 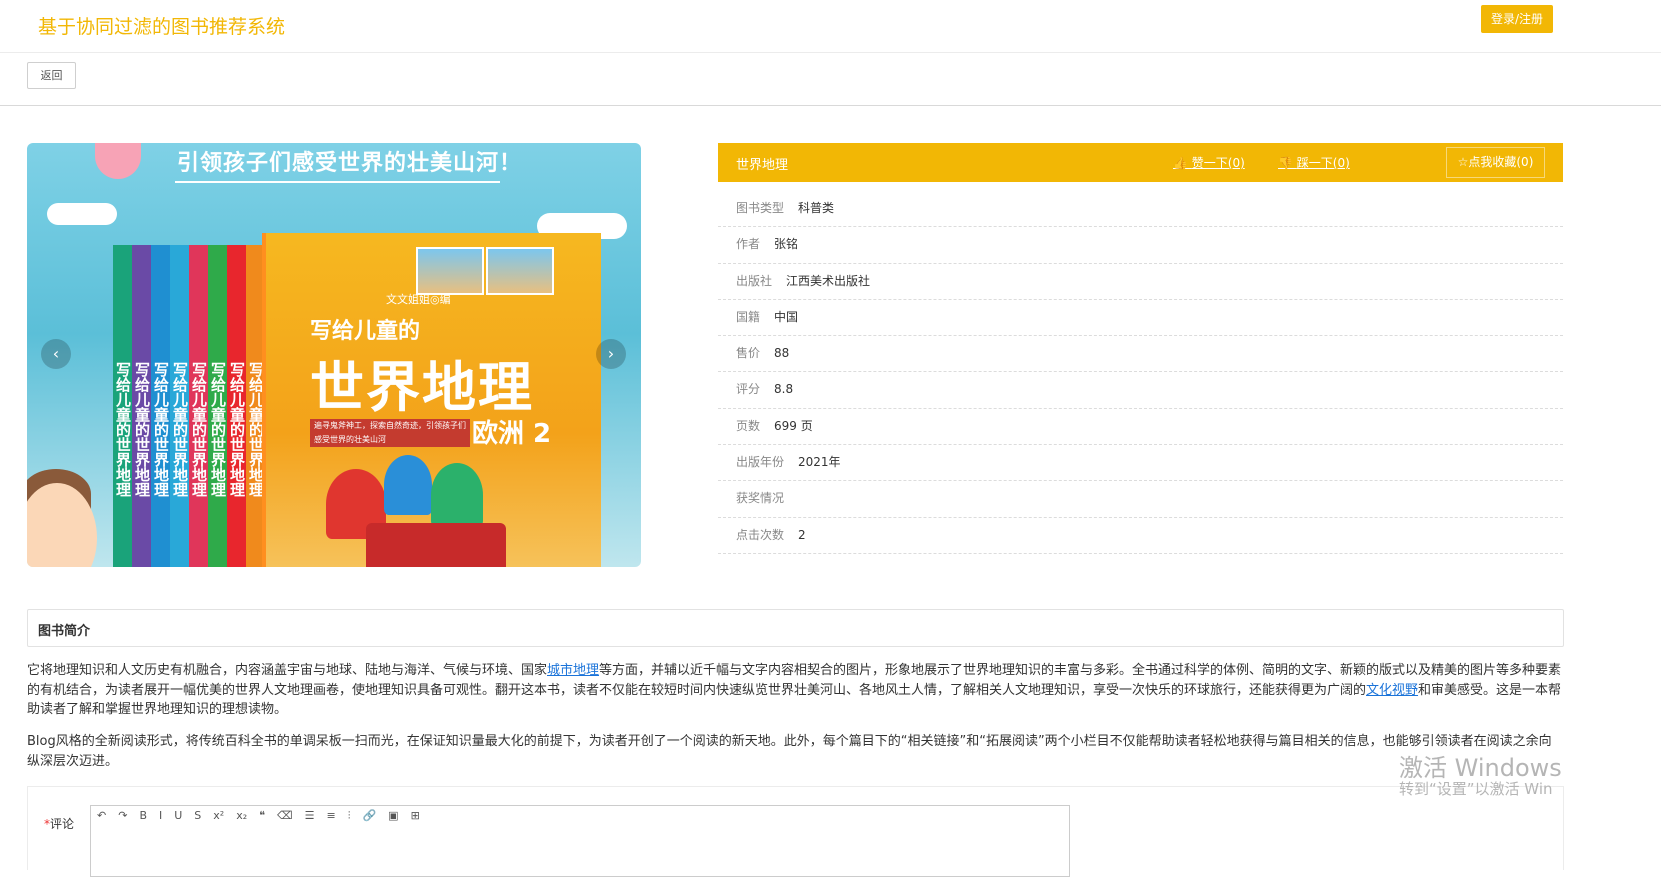 What do you see at coordinates (1140, 390) in the screenshot?
I see `info-row-rating: 评分 8.8` at bounding box center [1140, 390].